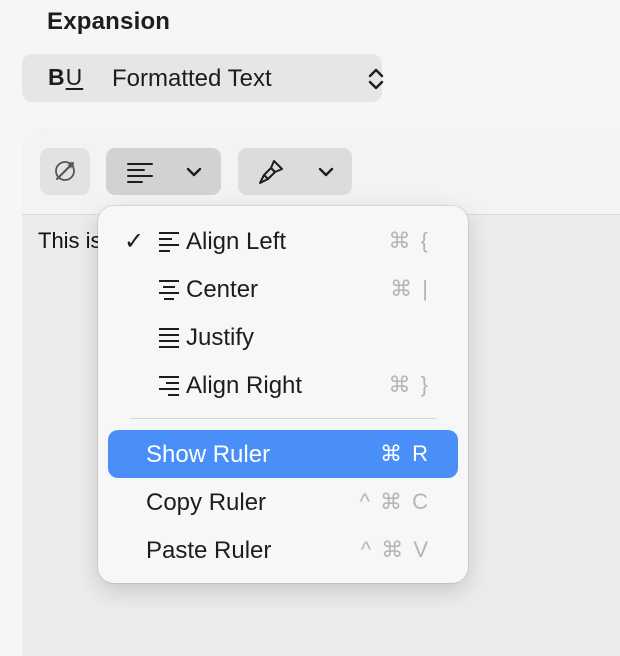 This screenshot has height=656, width=620. Describe the element at coordinates (208, 454) in the screenshot. I see `menu-item-label: Show Ruler` at that location.